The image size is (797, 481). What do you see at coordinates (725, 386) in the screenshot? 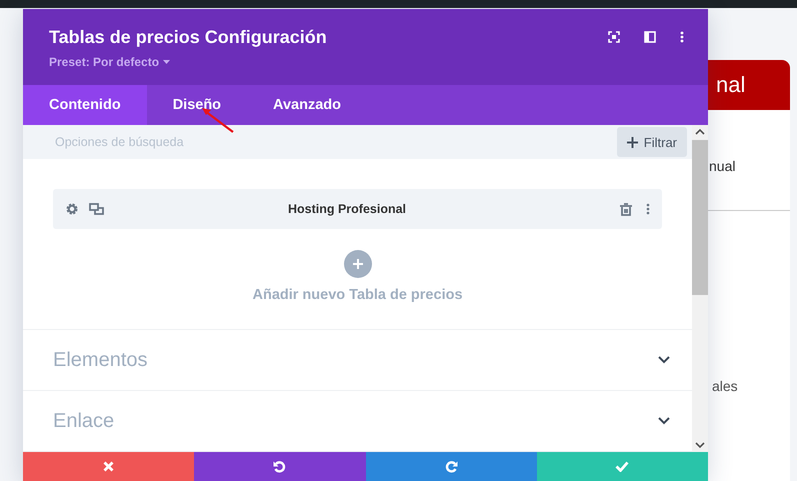
I see `card-text: ales` at bounding box center [725, 386].